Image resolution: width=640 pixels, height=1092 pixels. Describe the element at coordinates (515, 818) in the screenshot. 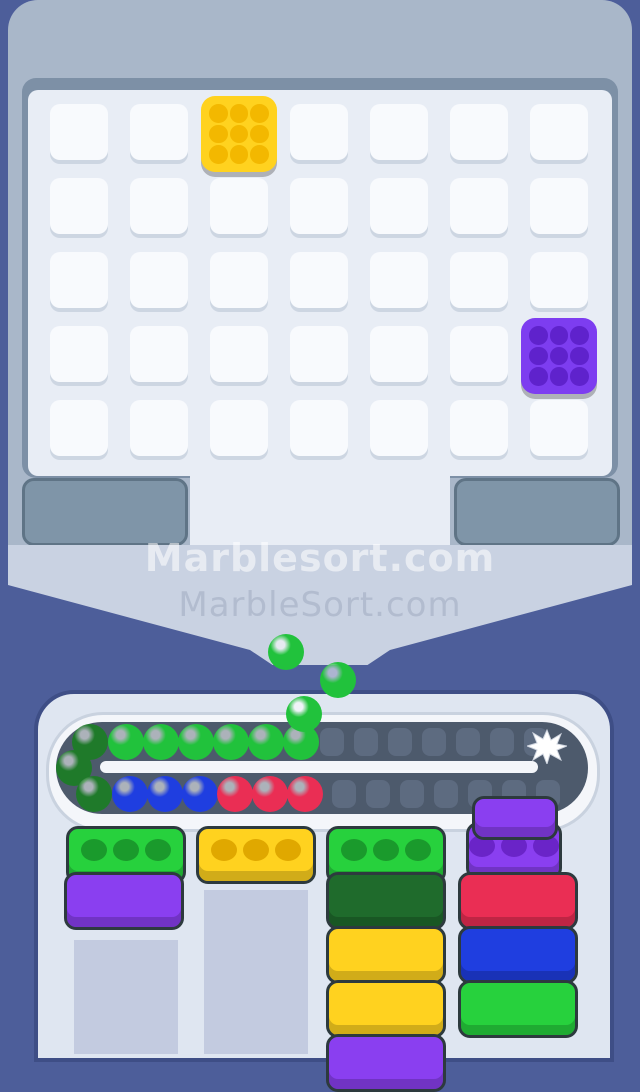

I see `purple-container-lid` at that location.